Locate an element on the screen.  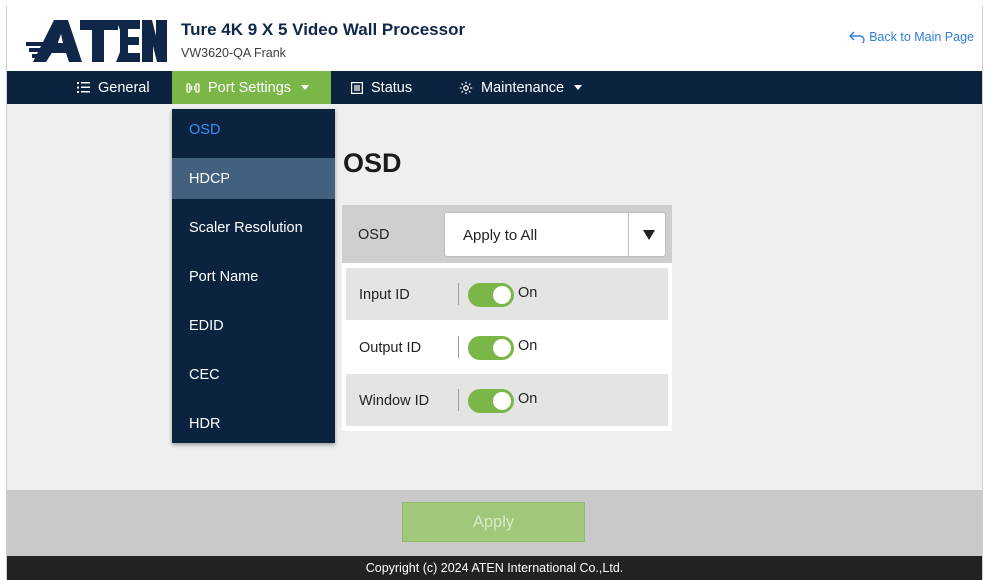
nav-port-settings-label: Port Settings is located at coordinates (250, 87).